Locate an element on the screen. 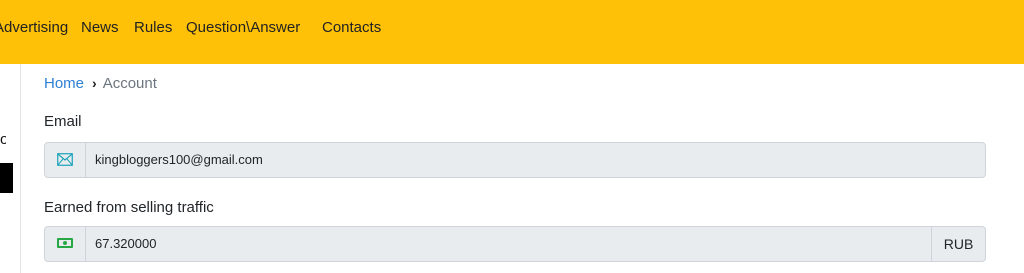 This screenshot has width=1024, height=273. nav-item-question-answer: Question\Answer is located at coordinates (243, 28).